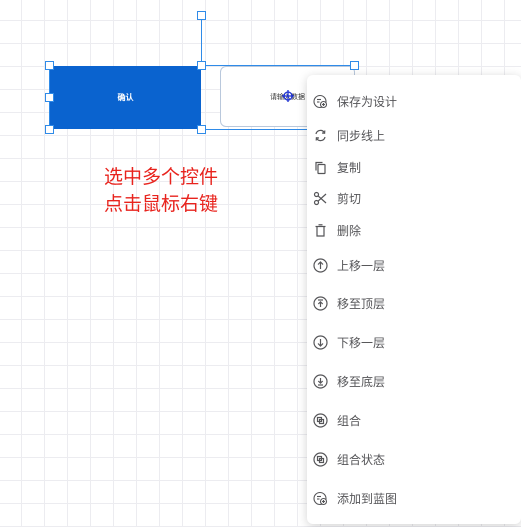 This screenshot has height=527, width=521. What do you see at coordinates (367, 101) in the screenshot?
I see `menu-item-label: 保存为设计` at bounding box center [367, 101].